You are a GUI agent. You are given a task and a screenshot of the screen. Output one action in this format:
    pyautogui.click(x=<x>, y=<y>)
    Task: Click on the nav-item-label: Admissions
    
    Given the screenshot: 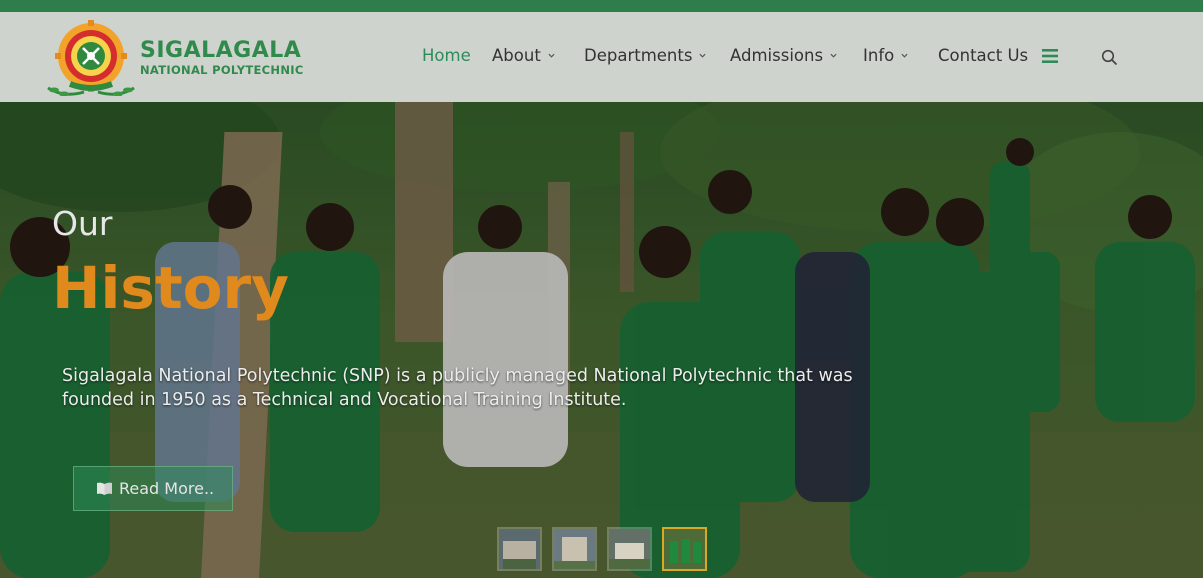 What is the action you would take?
    pyautogui.click(x=777, y=55)
    